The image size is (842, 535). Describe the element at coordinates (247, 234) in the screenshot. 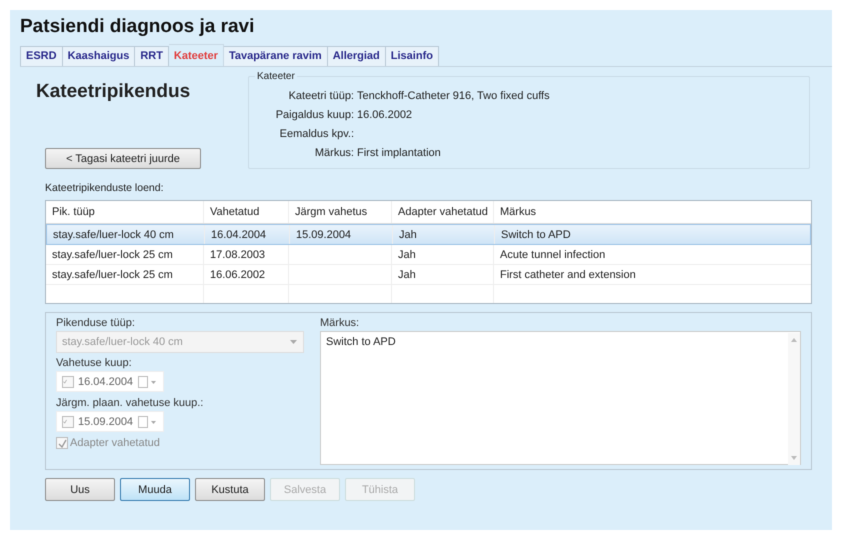

I see `table-cell: 16.04.2004` at that location.